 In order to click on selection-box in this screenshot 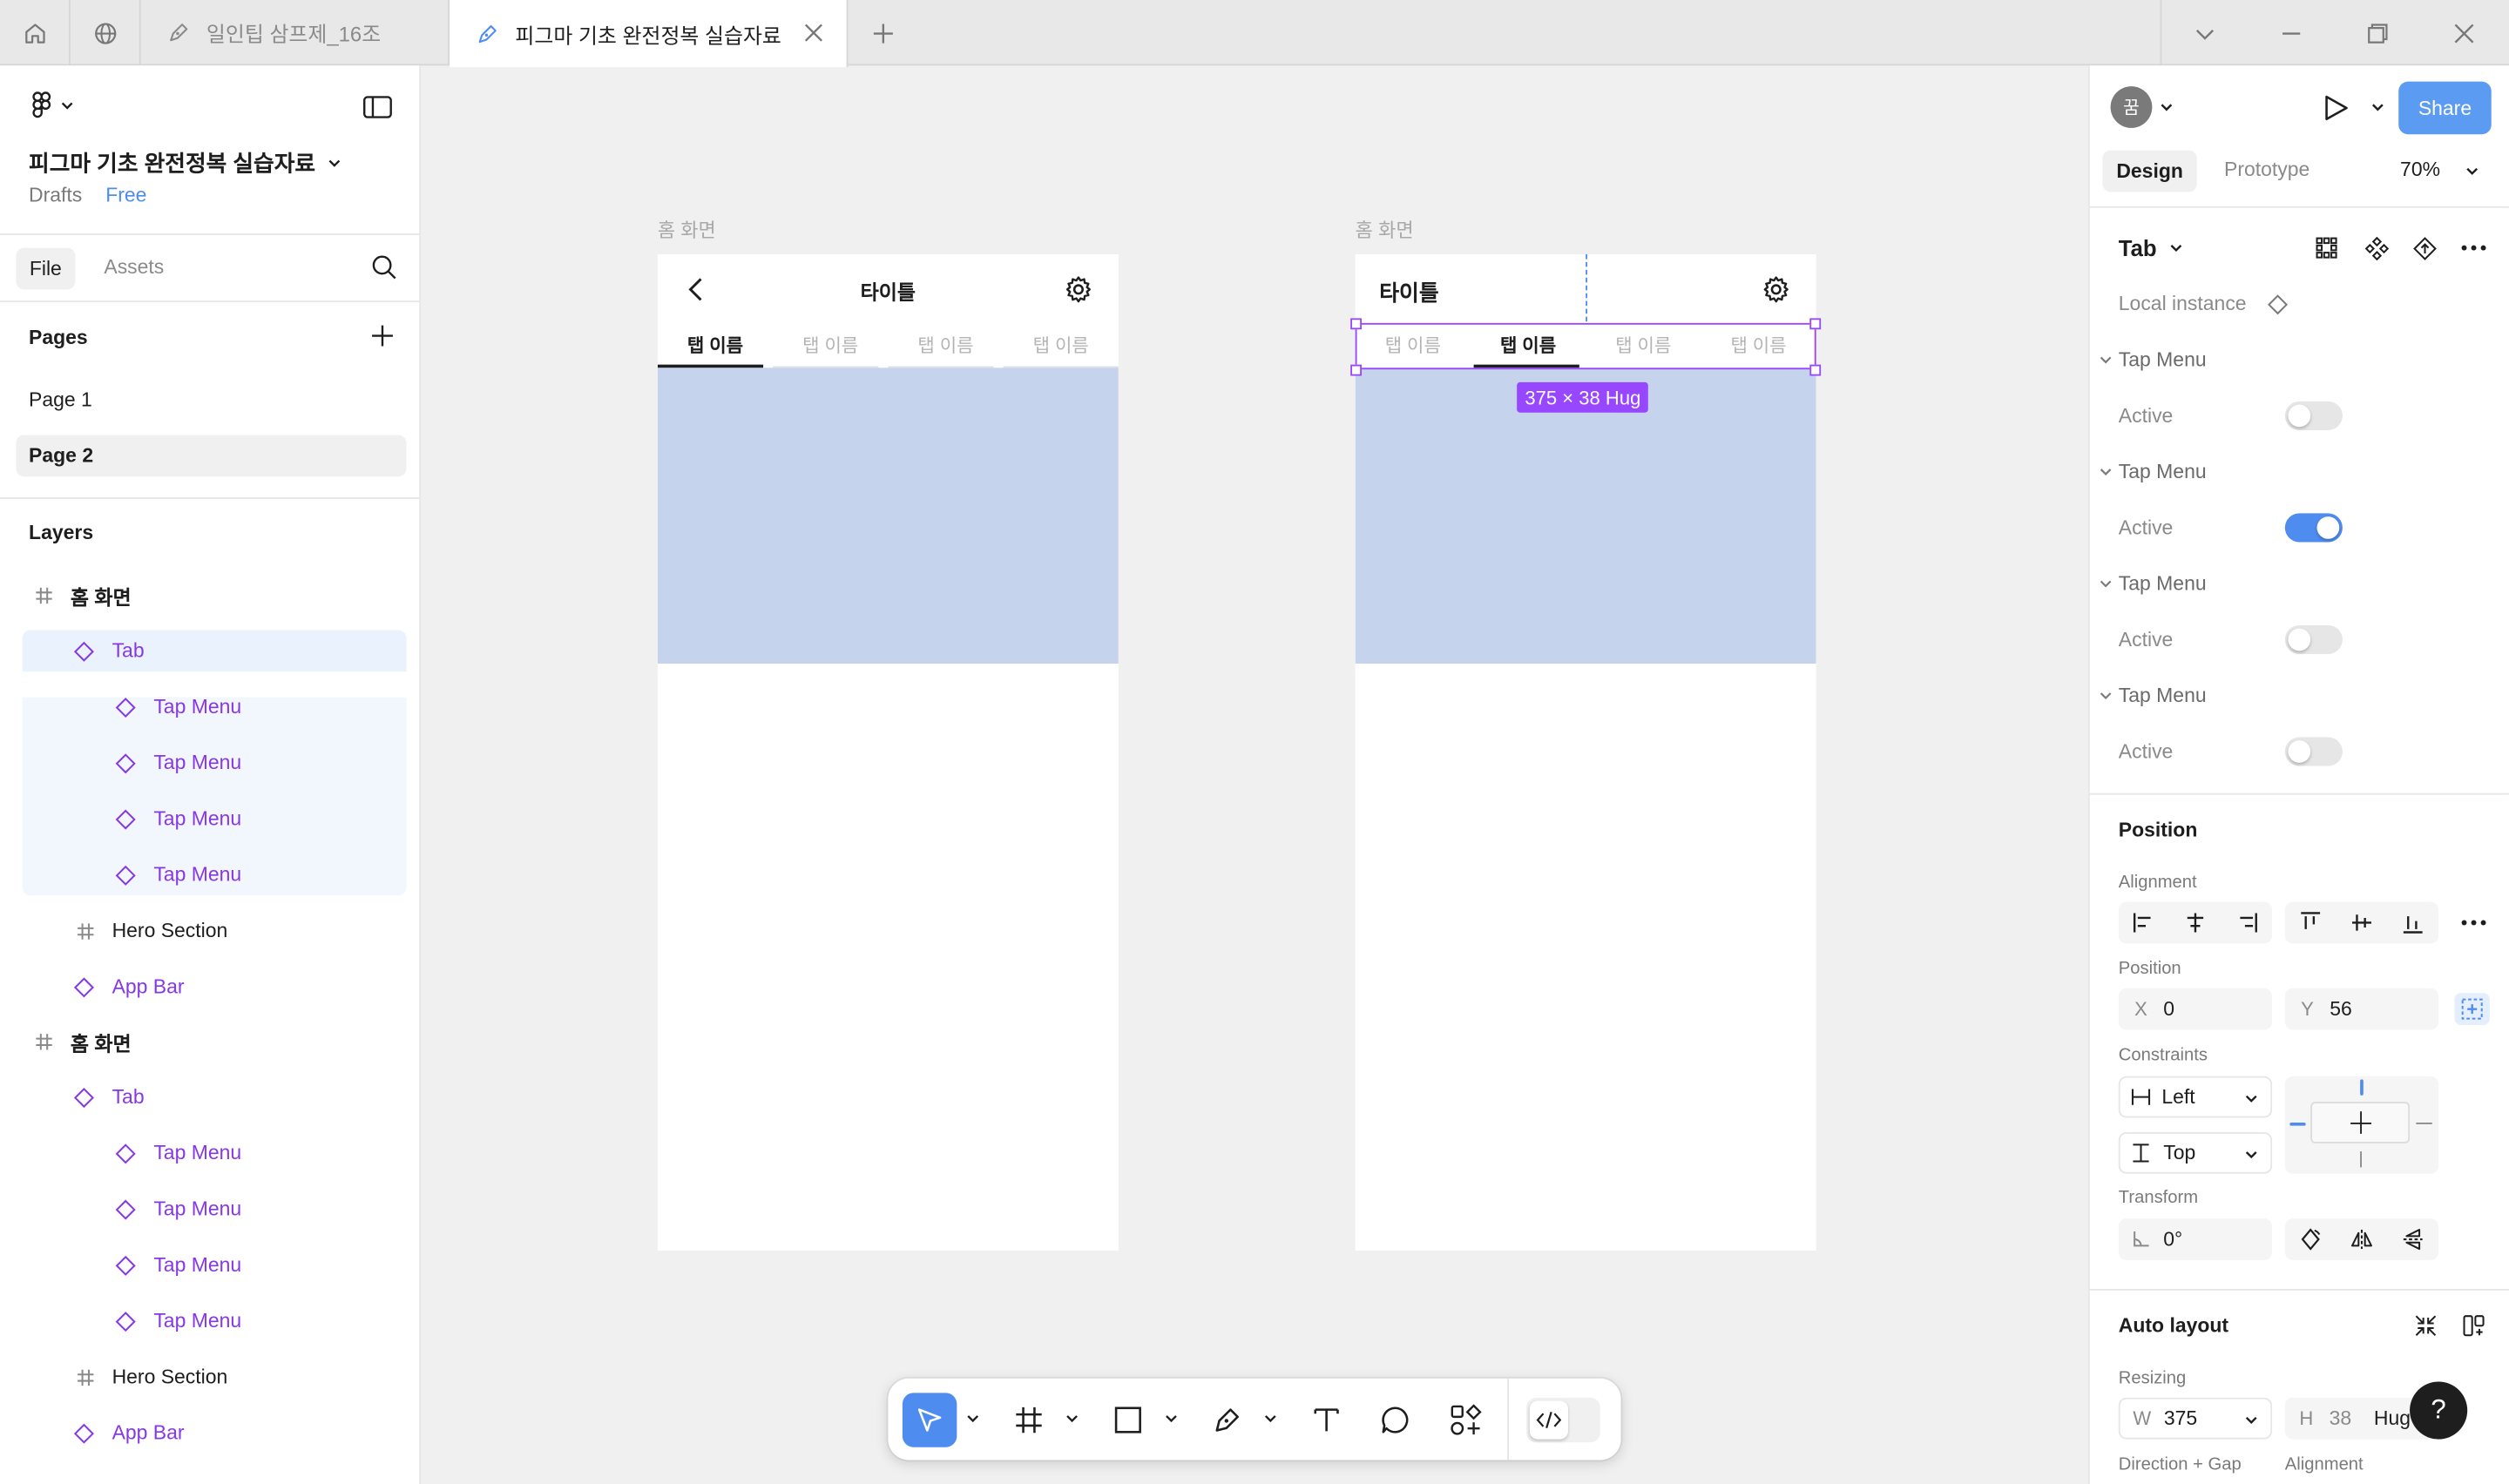, I will do `click(1585, 346)`.